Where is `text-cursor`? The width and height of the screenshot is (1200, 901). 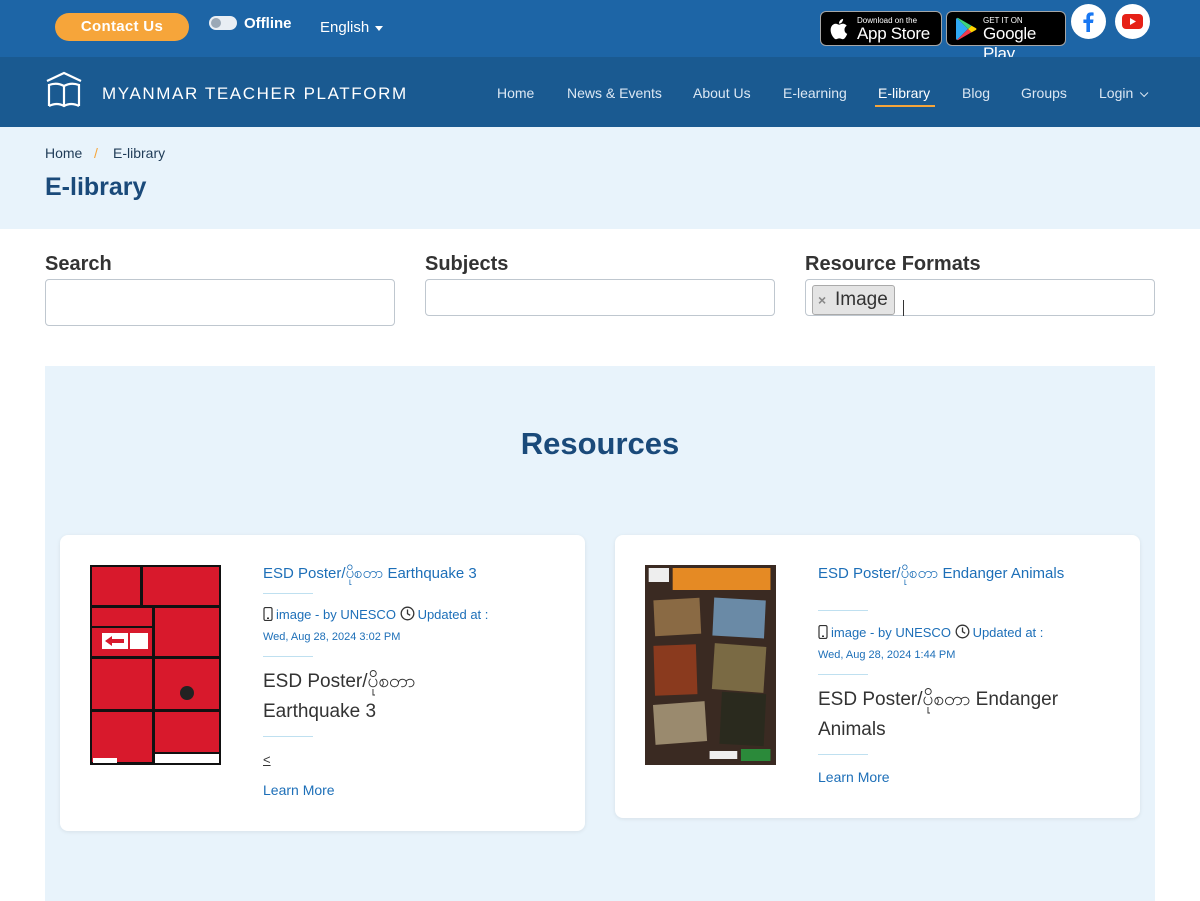 text-cursor is located at coordinates (903, 308).